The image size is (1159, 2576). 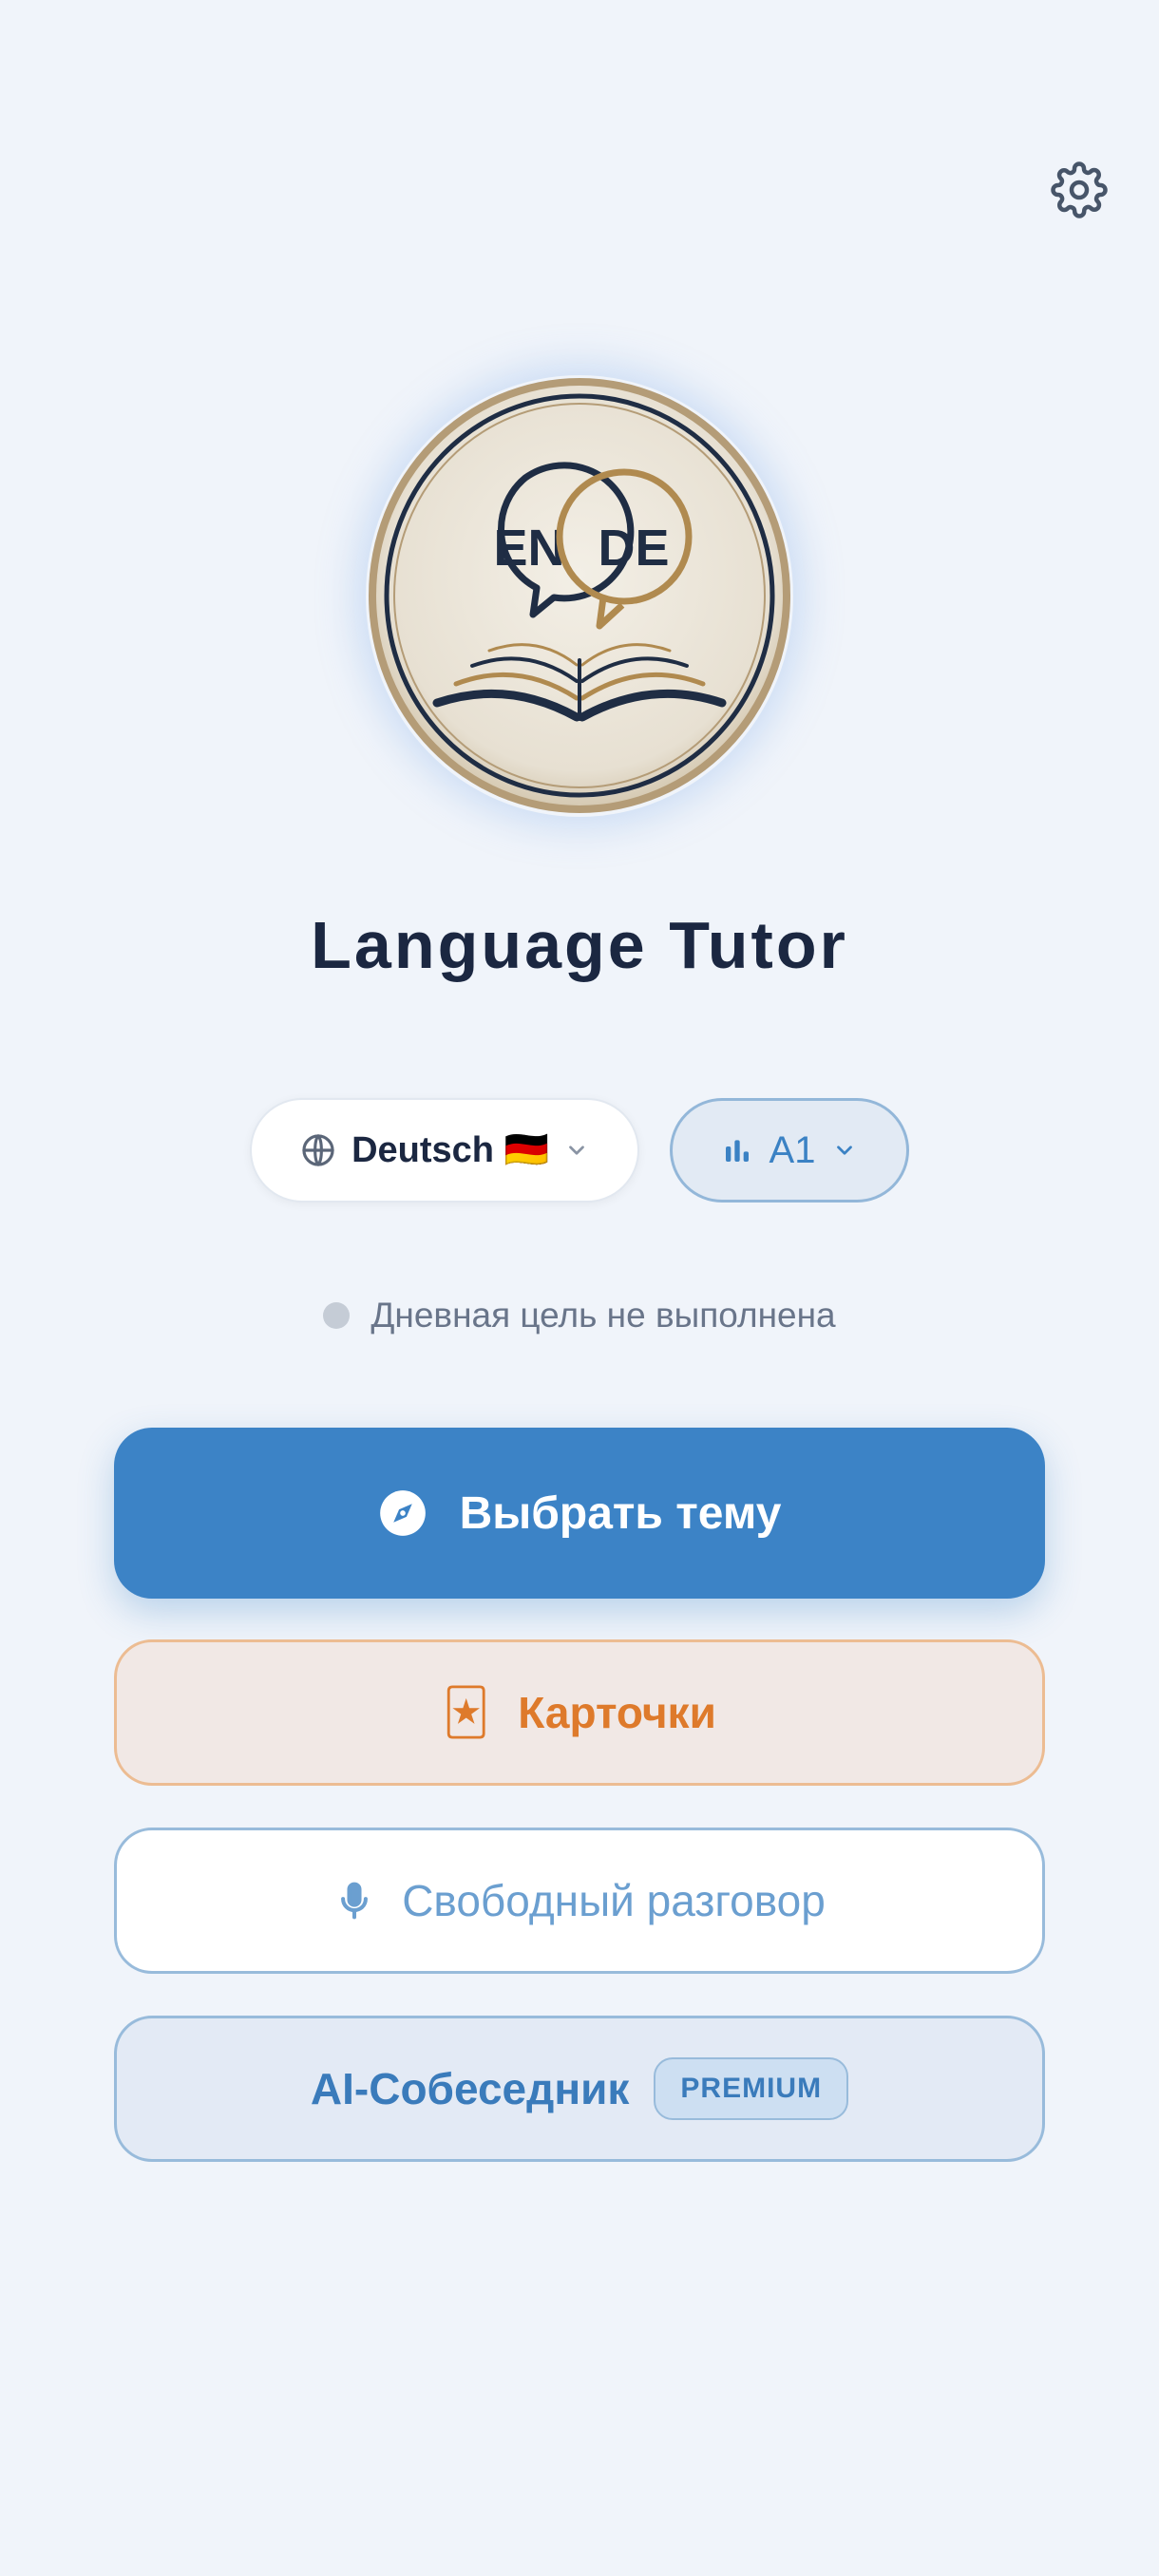 I want to click on gear-icon, so click(x=1079, y=189).